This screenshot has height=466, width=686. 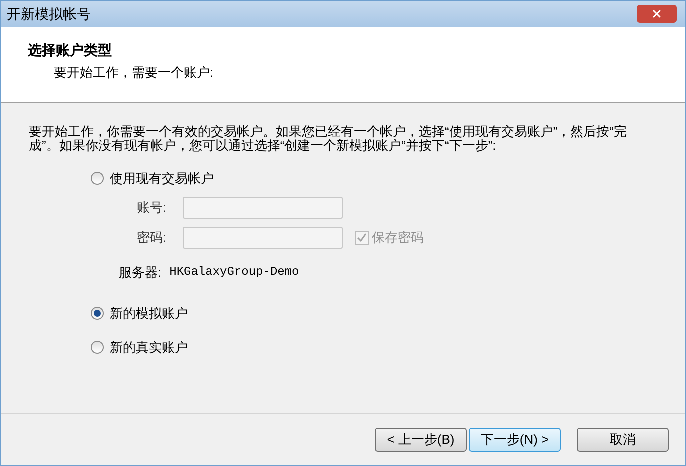 I want to click on check-icon, so click(x=362, y=237).